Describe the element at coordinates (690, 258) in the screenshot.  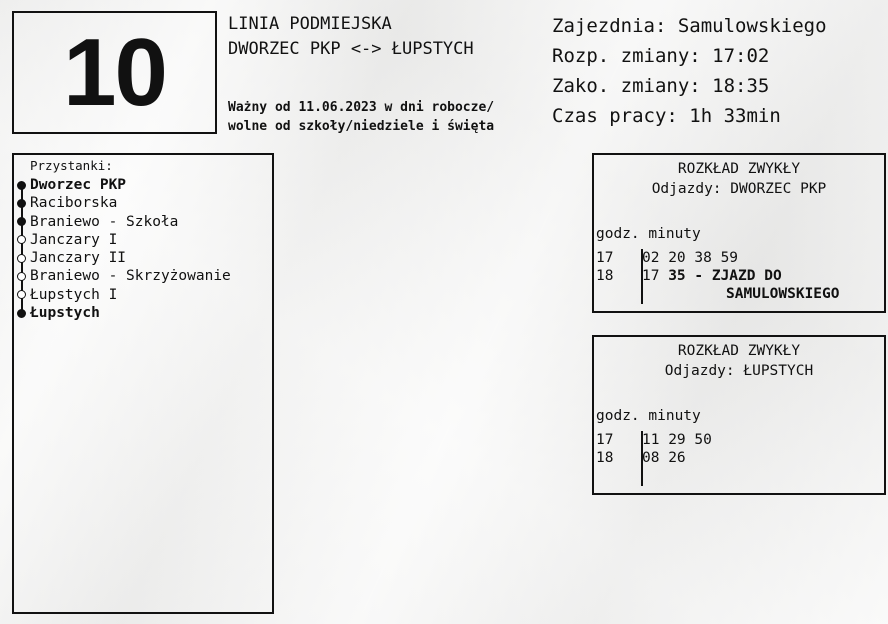
I see `minutes-cell: 02 20 38 59` at that location.